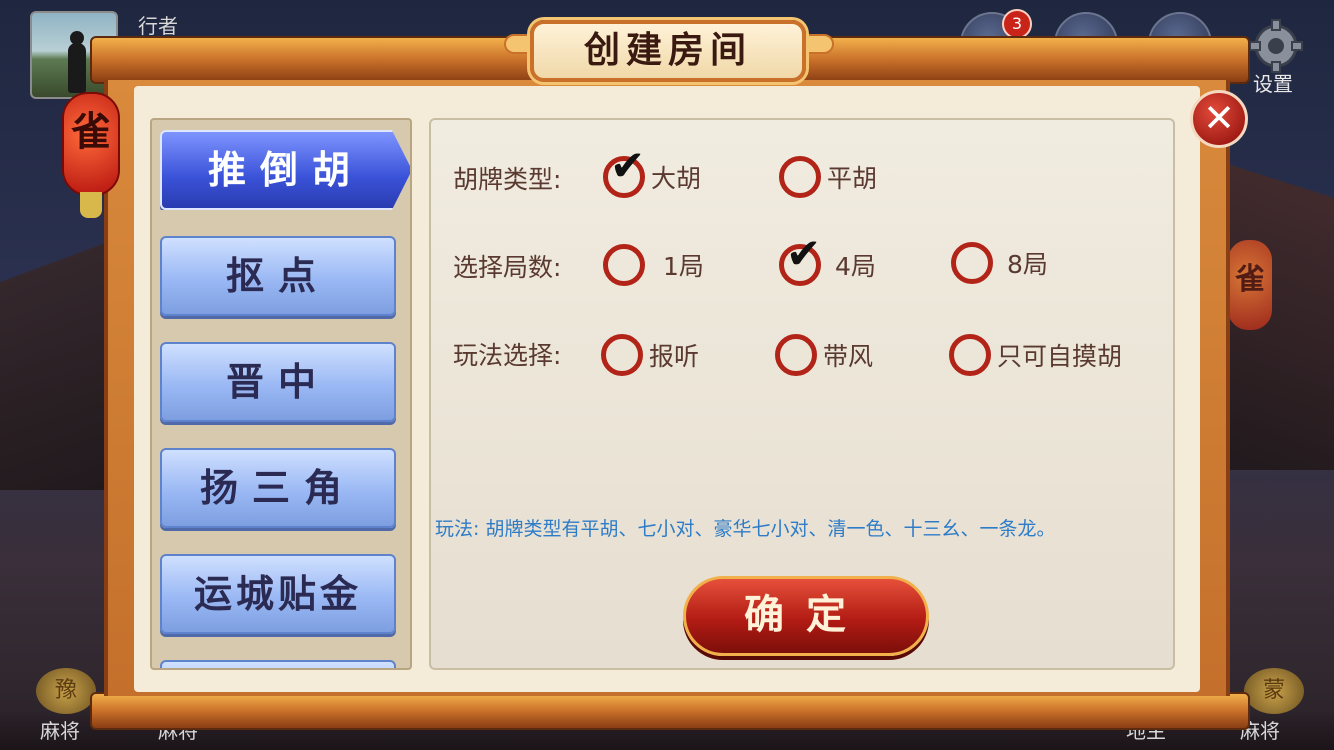 The height and width of the screenshot is (750, 1334). What do you see at coordinates (1027, 264) in the screenshot?
I see `option-label: 8局` at bounding box center [1027, 264].